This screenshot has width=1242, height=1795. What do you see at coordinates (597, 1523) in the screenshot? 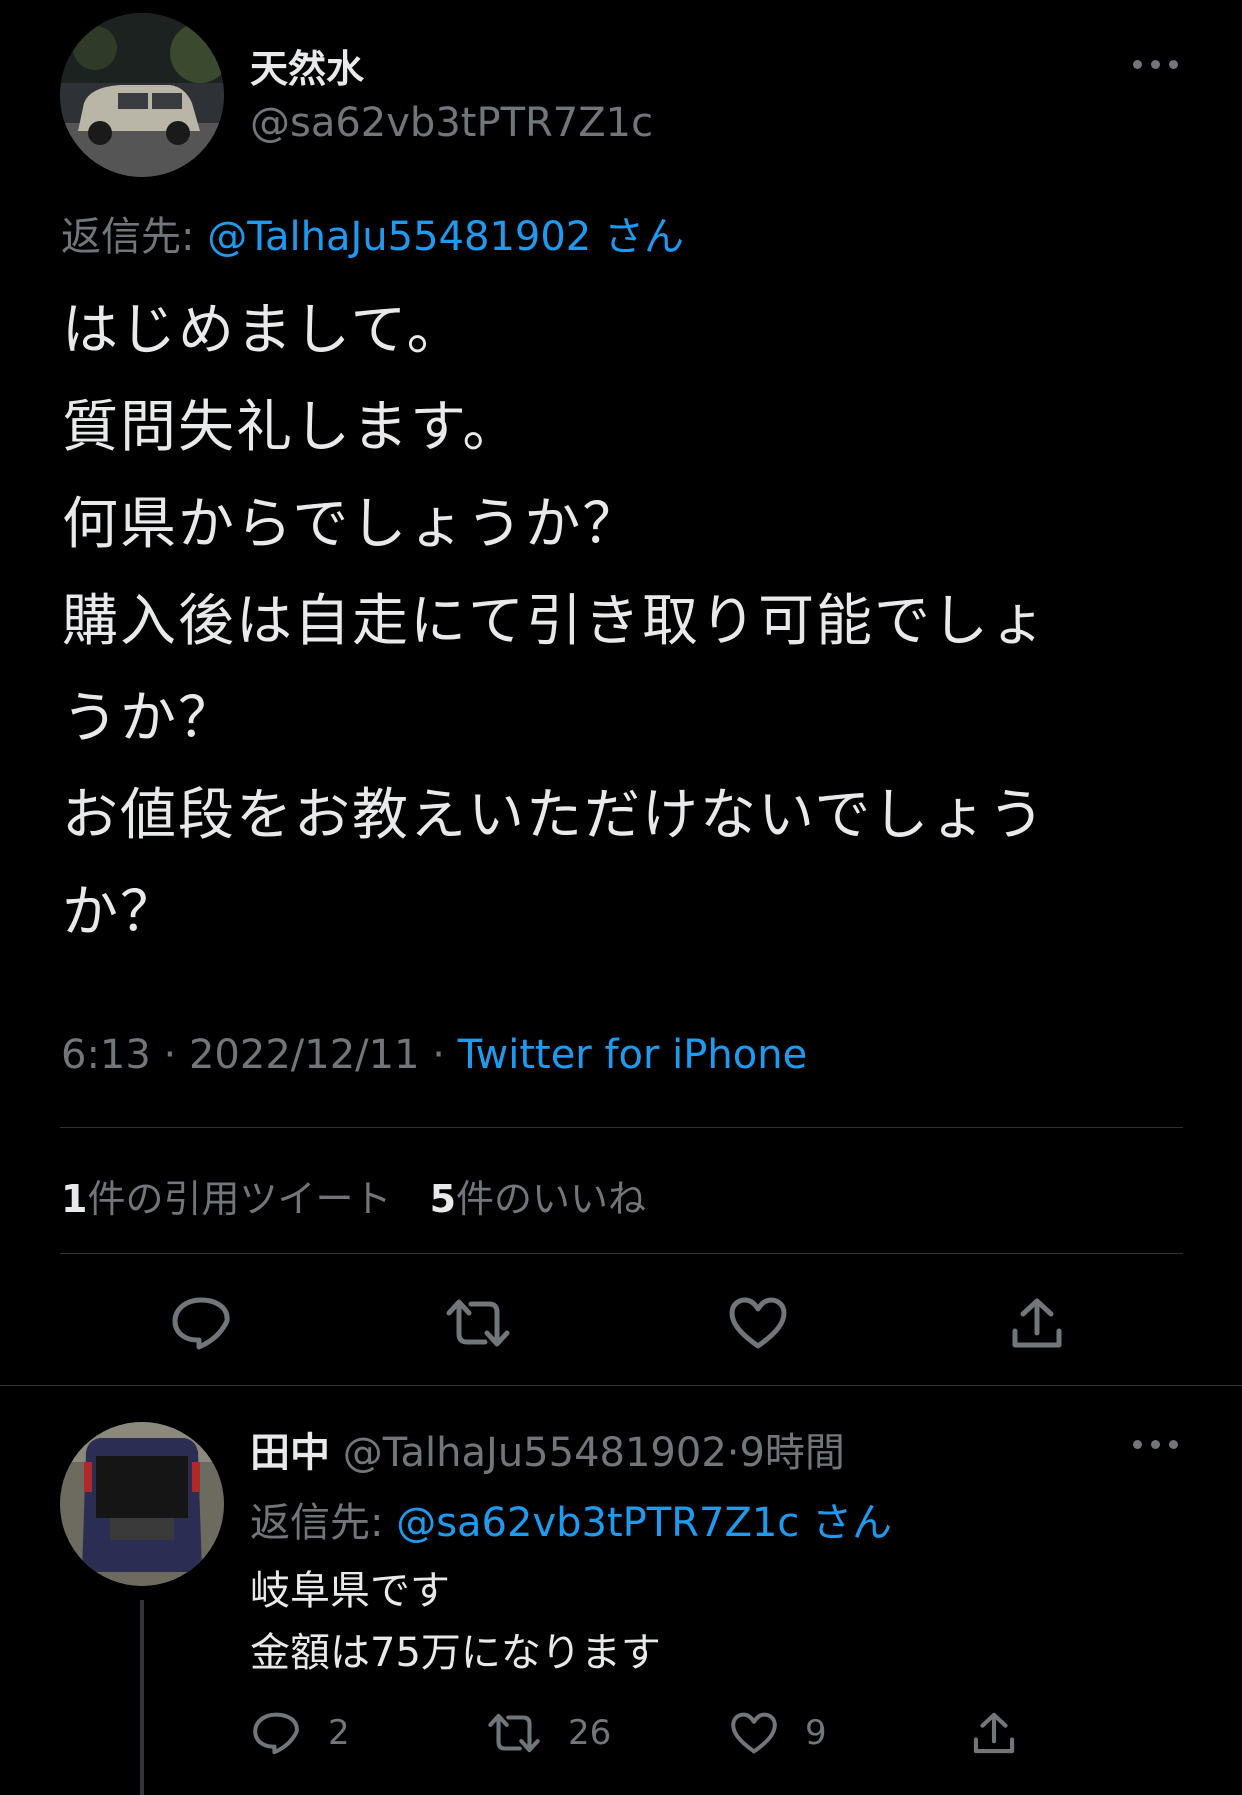
I see `reply-to-link: @sa62vb3tPTR7Z1c` at bounding box center [597, 1523].